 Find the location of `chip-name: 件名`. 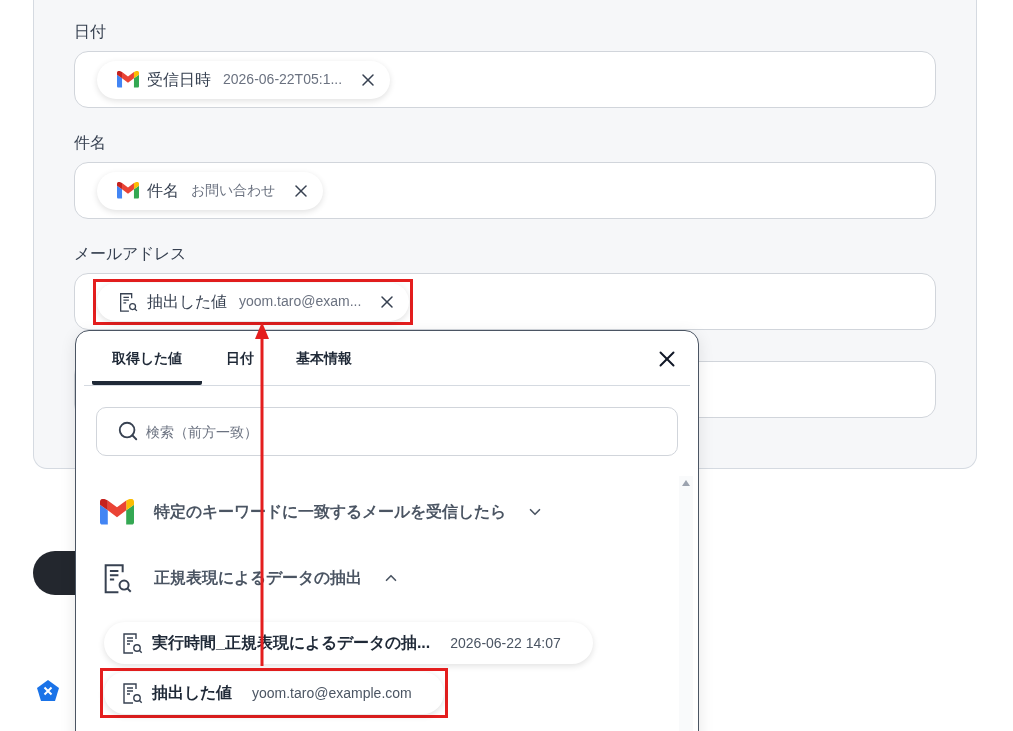

chip-name: 件名 is located at coordinates (163, 190).